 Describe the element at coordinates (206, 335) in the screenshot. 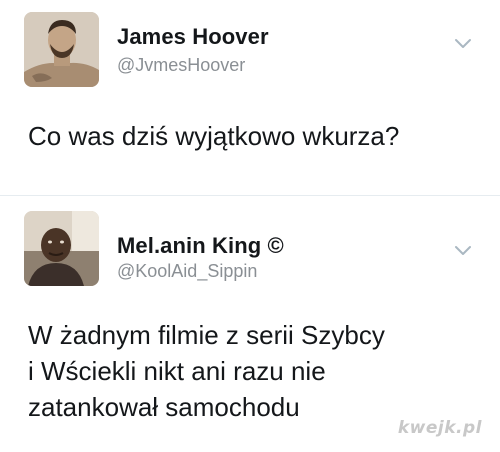

I see `tweet-text-line: W żadnym filmie z serii Szybcy` at that location.